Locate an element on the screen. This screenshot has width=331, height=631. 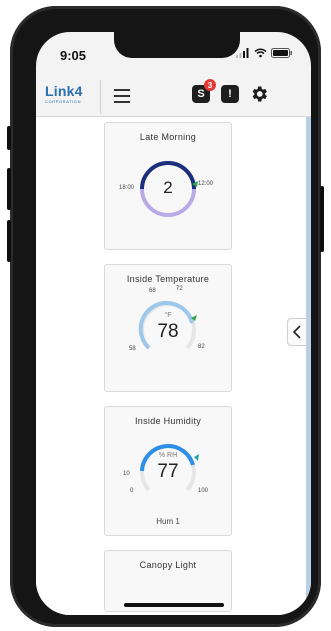
gauge-unit: °F is located at coordinates (168, 315).